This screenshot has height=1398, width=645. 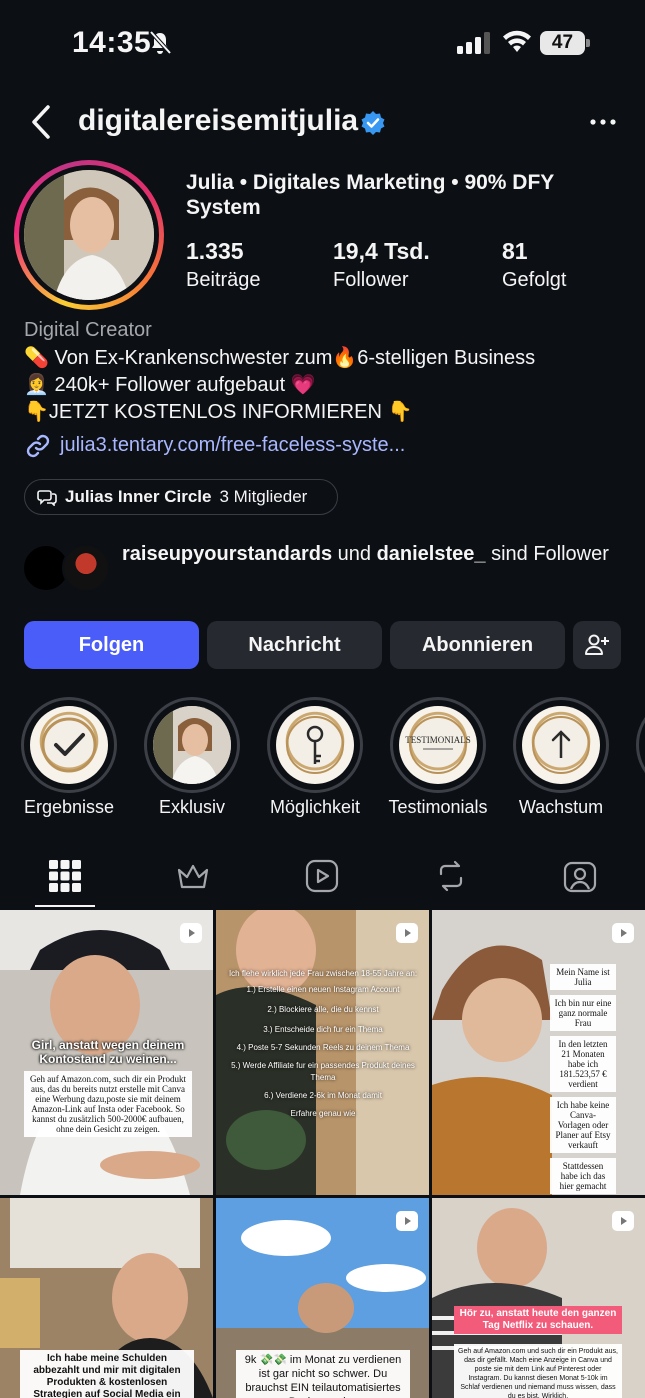 What do you see at coordinates (69, 807) in the screenshot?
I see `highlight-label: Ergebnisse` at bounding box center [69, 807].